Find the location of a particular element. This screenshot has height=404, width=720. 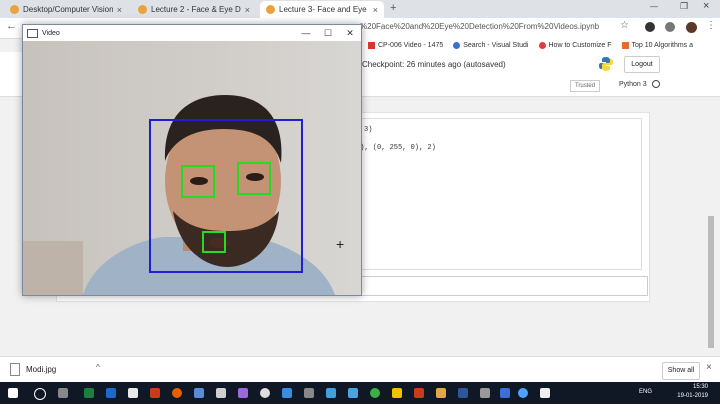

excel-icon is located at coordinates (89, 393).